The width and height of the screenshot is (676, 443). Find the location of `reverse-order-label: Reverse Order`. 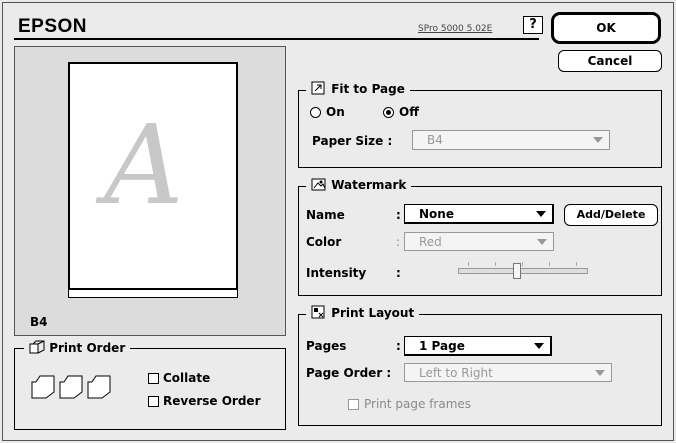

reverse-order-label: Reverse Order is located at coordinates (212, 401).